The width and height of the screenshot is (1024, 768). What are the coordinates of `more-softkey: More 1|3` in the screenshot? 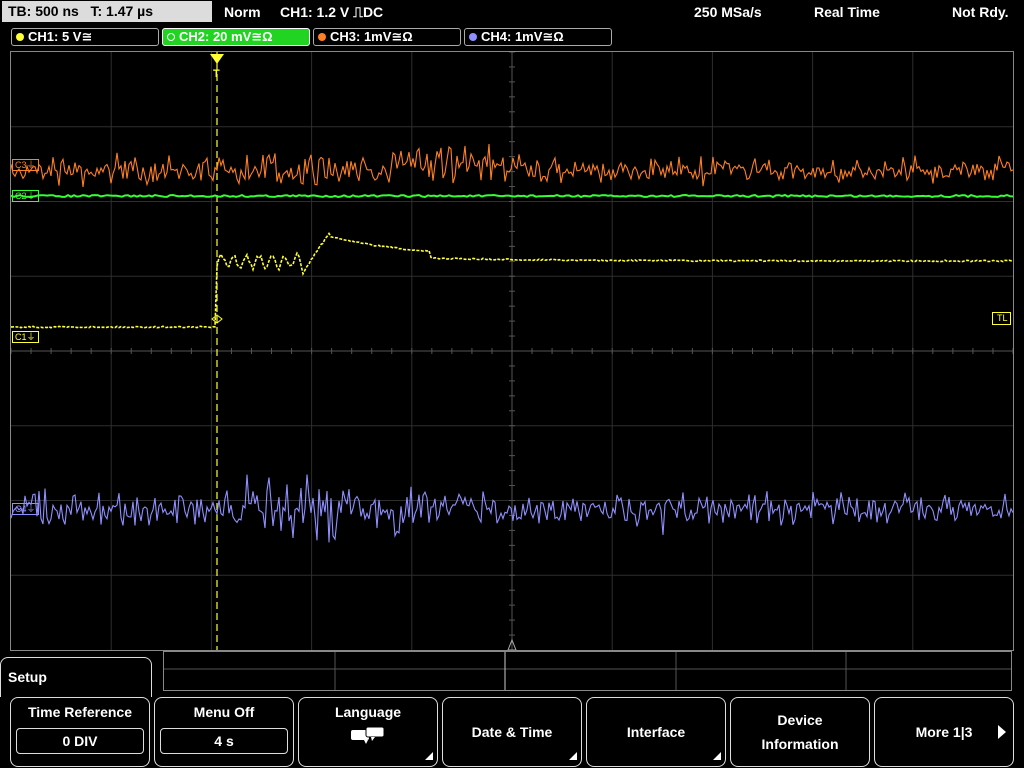 It's located at (944, 732).